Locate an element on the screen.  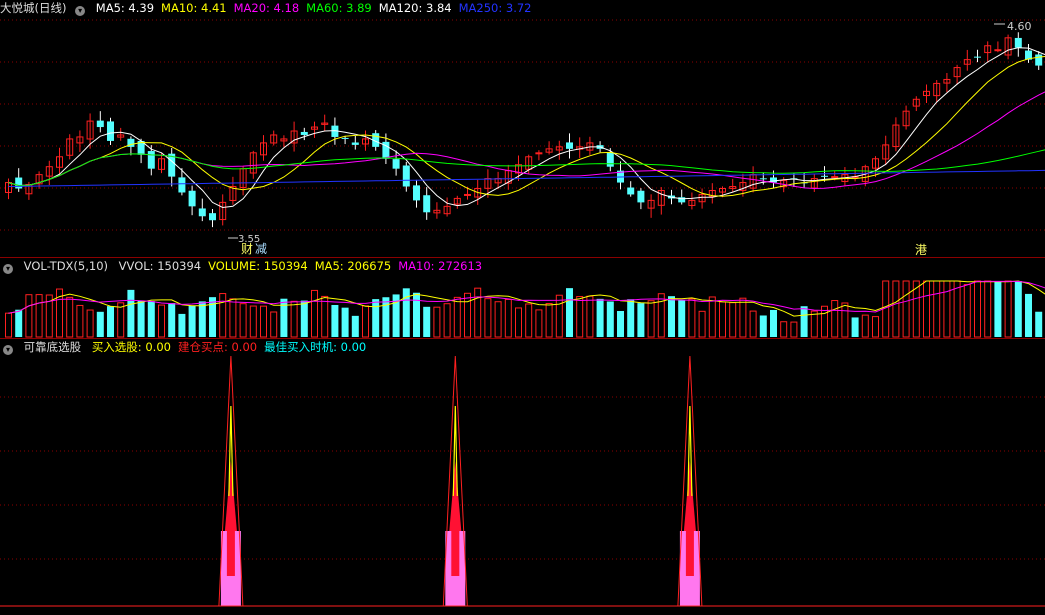
volume-ma5-line is located at coordinates (526, 298).